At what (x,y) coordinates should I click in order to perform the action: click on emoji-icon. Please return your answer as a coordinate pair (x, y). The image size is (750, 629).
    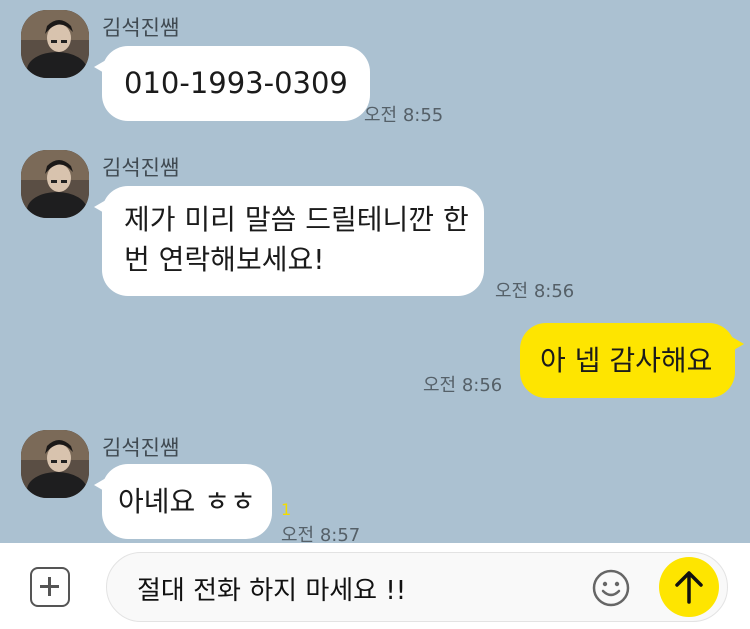
    Looking at the image, I should click on (611, 588).